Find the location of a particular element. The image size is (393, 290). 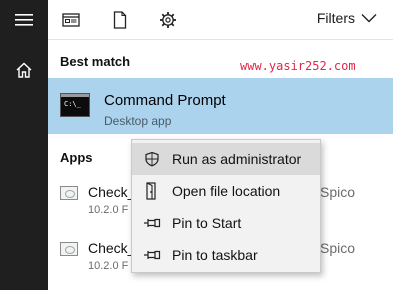

command-prompt-icon: C:\_ is located at coordinates (75, 105).